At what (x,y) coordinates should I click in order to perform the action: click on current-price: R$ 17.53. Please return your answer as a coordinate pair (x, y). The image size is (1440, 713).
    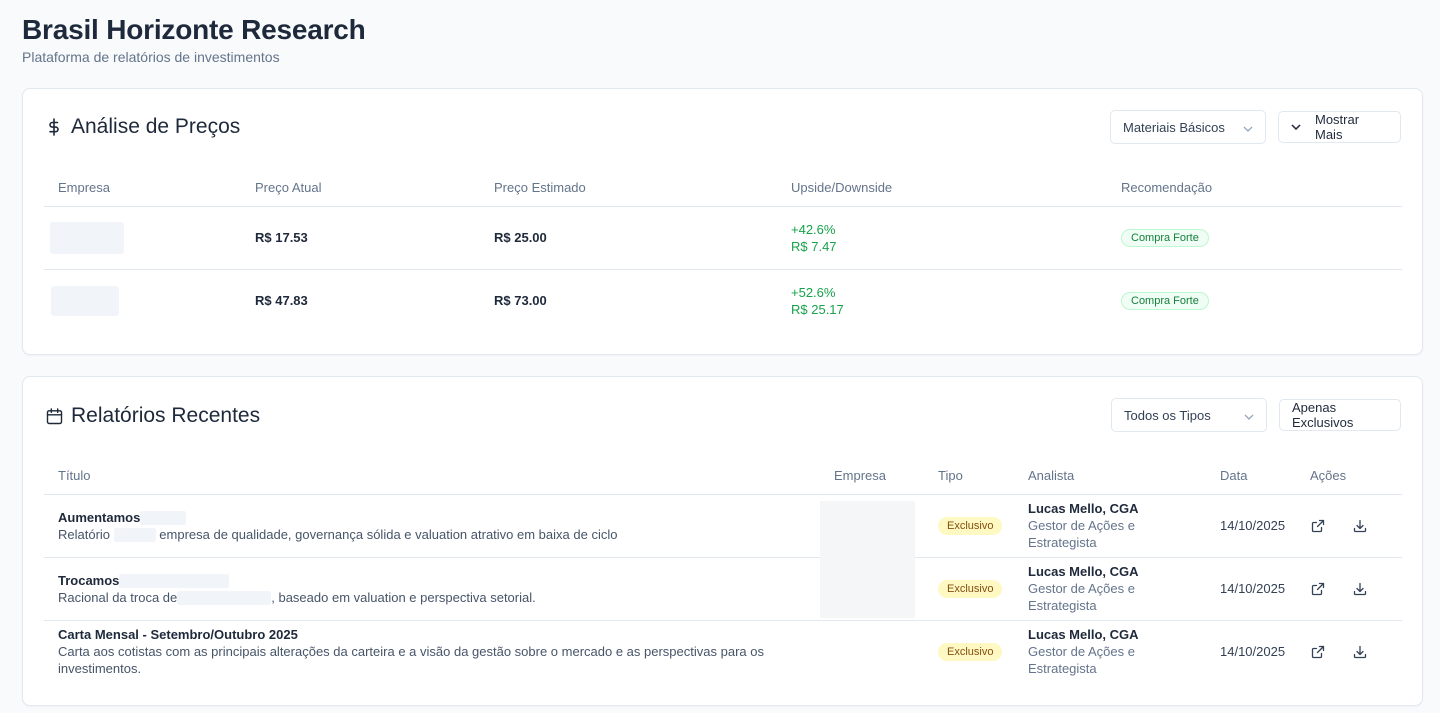
    Looking at the image, I should click on (360, 238).